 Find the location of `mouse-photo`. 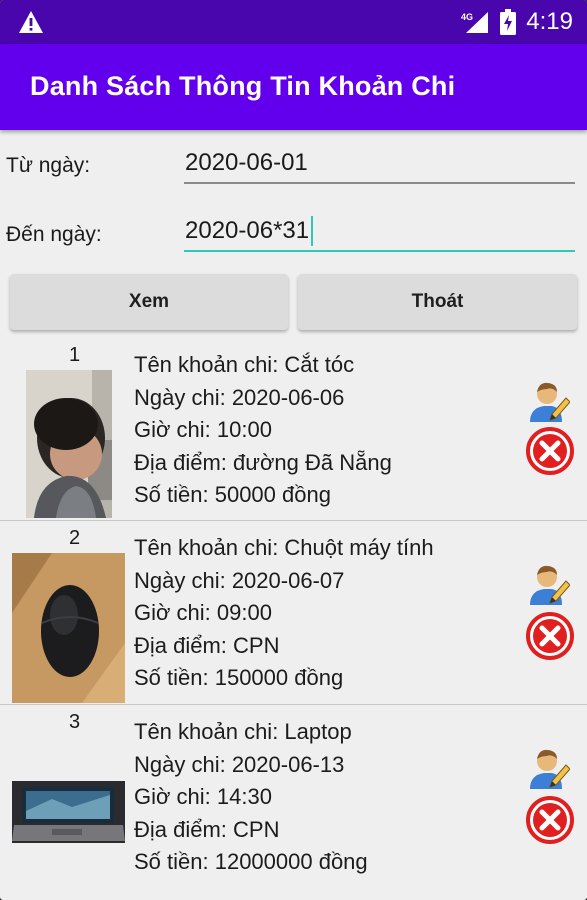

mouse-photo is located at coordinates (68, 628).